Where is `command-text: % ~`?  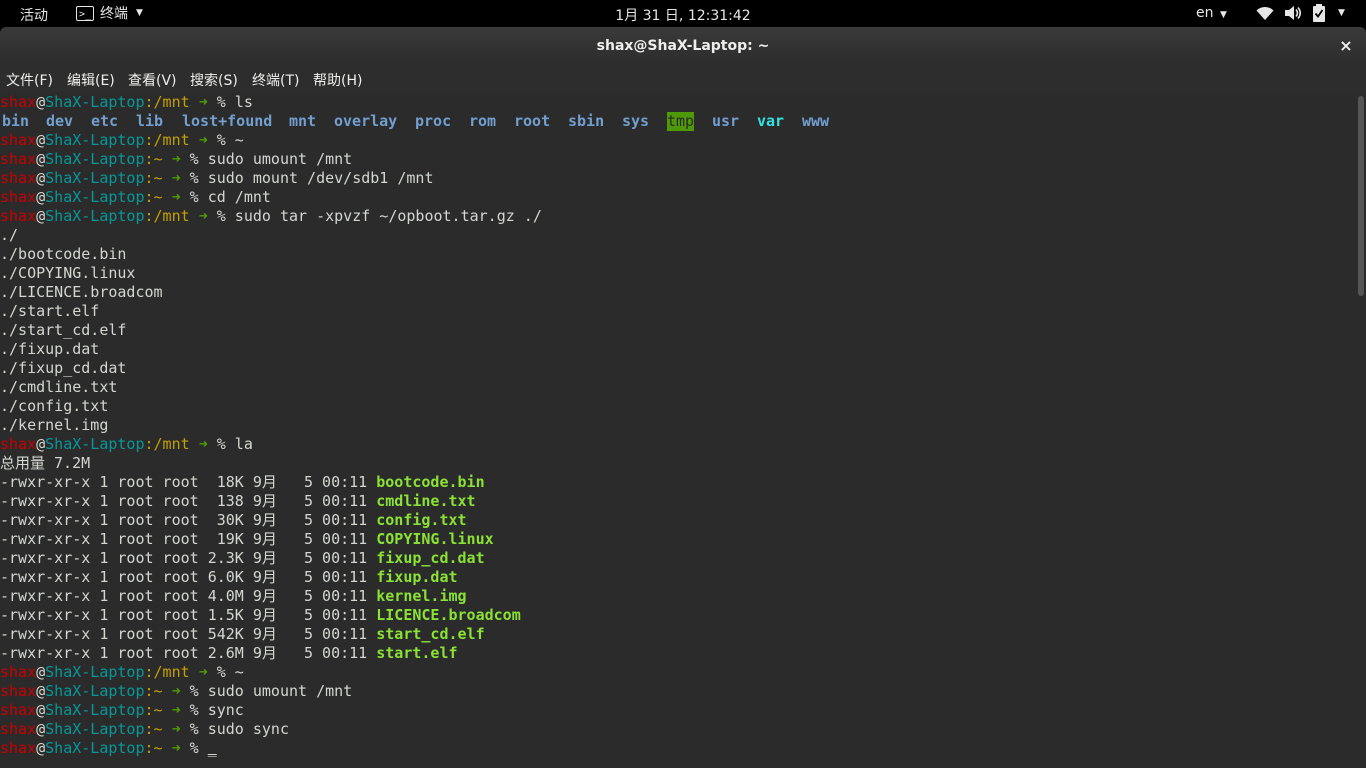 command-text: % ~ is located at coordinates (225, 672).